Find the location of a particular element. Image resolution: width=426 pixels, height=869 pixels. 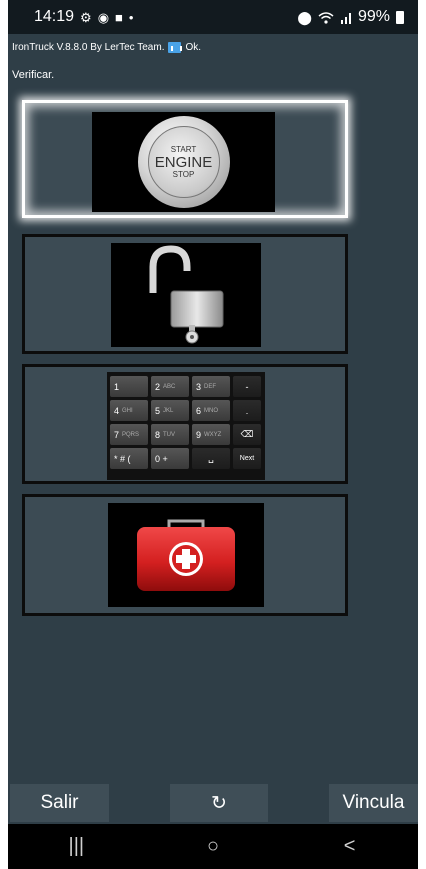

status-bar-right: ⬤ 99% is located at coordinates (350, 17).